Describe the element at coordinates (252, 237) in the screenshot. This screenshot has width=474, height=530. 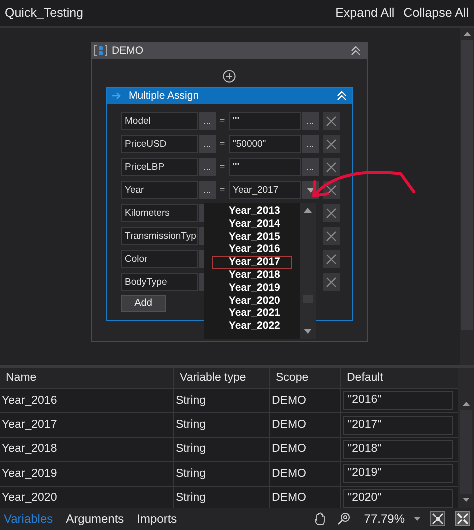
I see `dropdown-option: Year_2015` at that location.